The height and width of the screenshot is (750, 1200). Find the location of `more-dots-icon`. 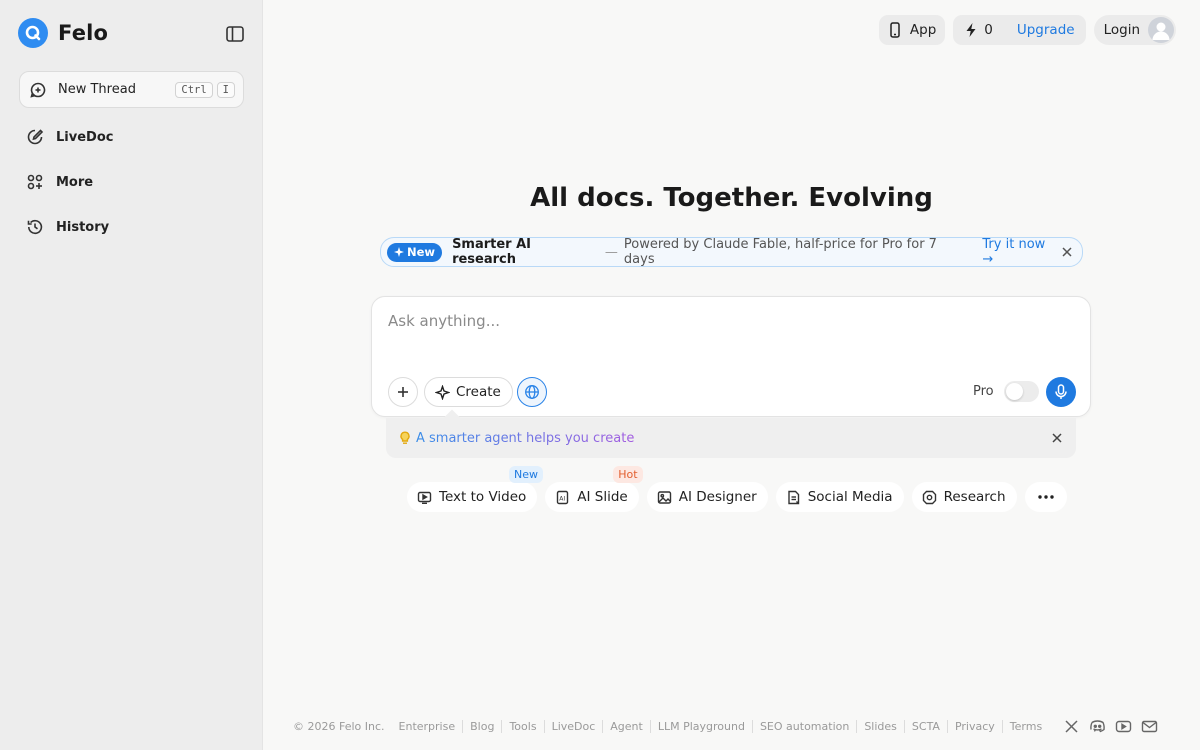

more-dots-icon is located at coordinates (1045, 497).